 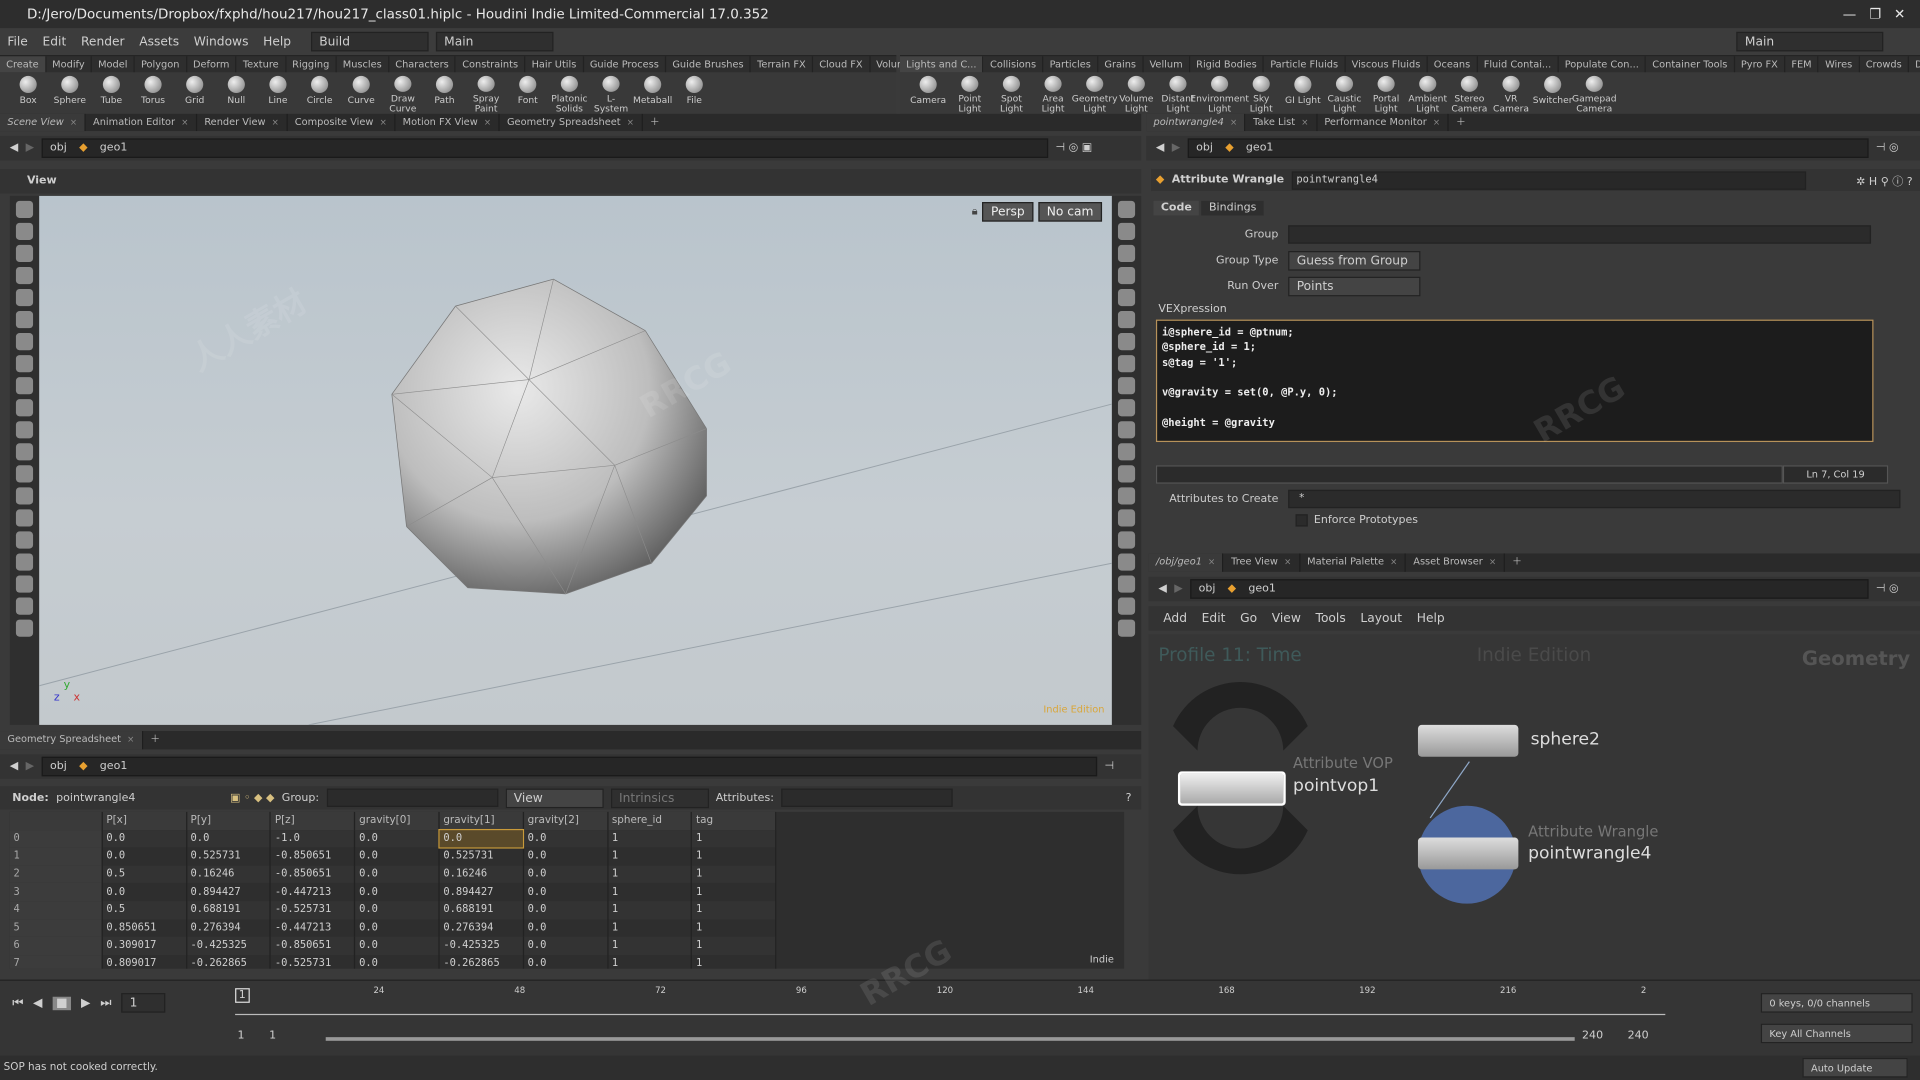 What do you see at coordinates (313, 910) in the screenshot?
I see `table-cell: -0.525731` at bounding box center [313, 910].